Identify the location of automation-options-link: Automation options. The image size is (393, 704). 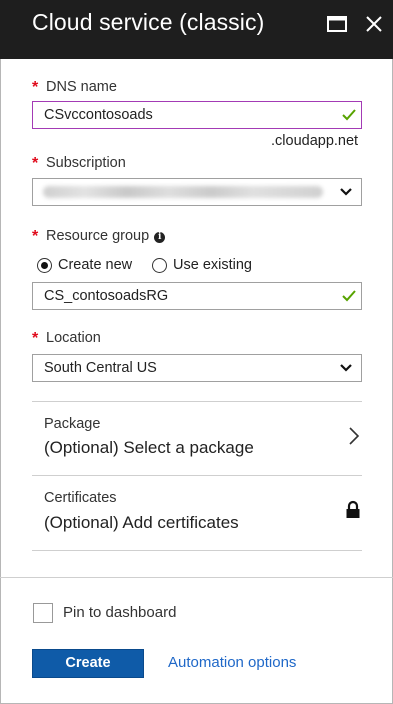
(232, 662).